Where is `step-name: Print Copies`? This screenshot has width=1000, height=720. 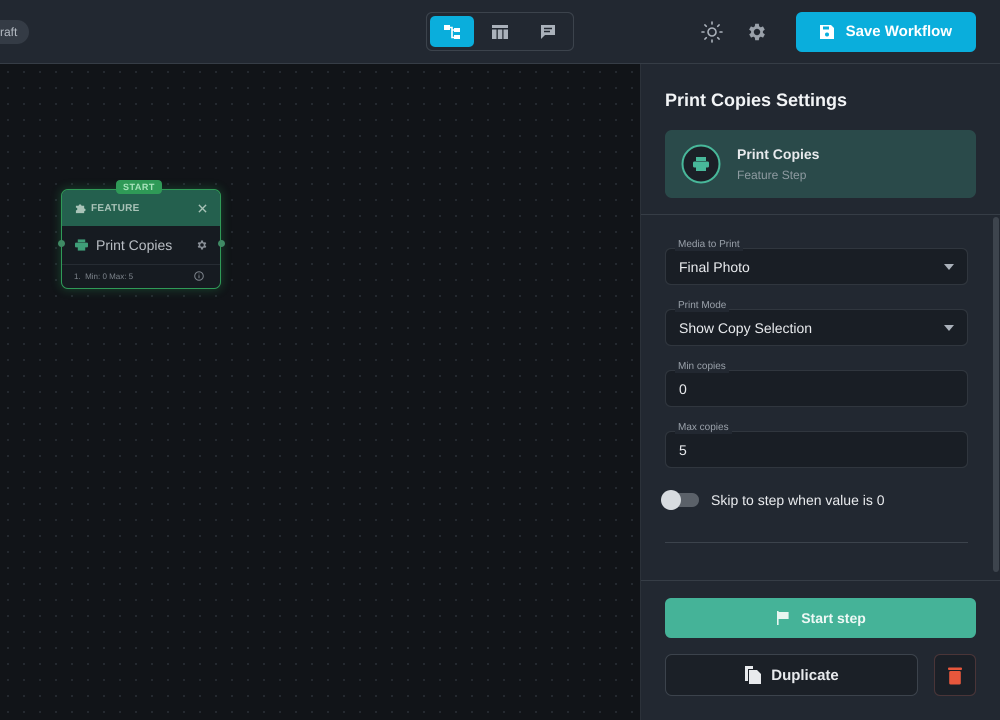
step-name: Print Copies is located at coordinates (778, 154).